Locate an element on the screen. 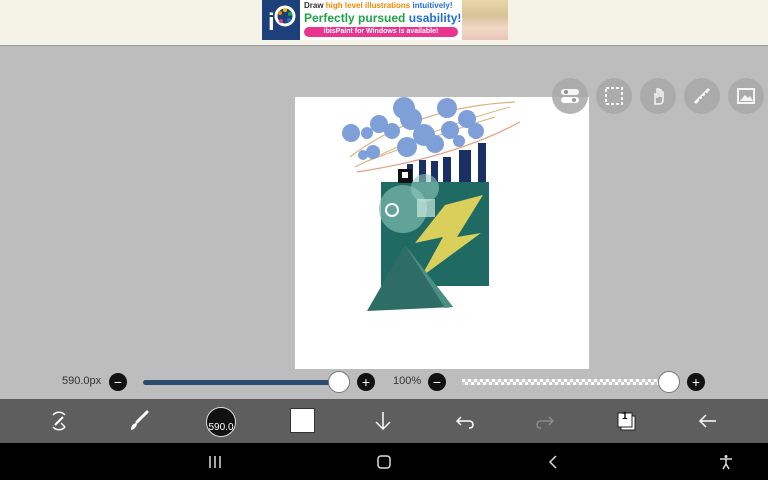 The image size is (768, 480). brush-size-label: 590.0 is located at coordinates (221, 427).